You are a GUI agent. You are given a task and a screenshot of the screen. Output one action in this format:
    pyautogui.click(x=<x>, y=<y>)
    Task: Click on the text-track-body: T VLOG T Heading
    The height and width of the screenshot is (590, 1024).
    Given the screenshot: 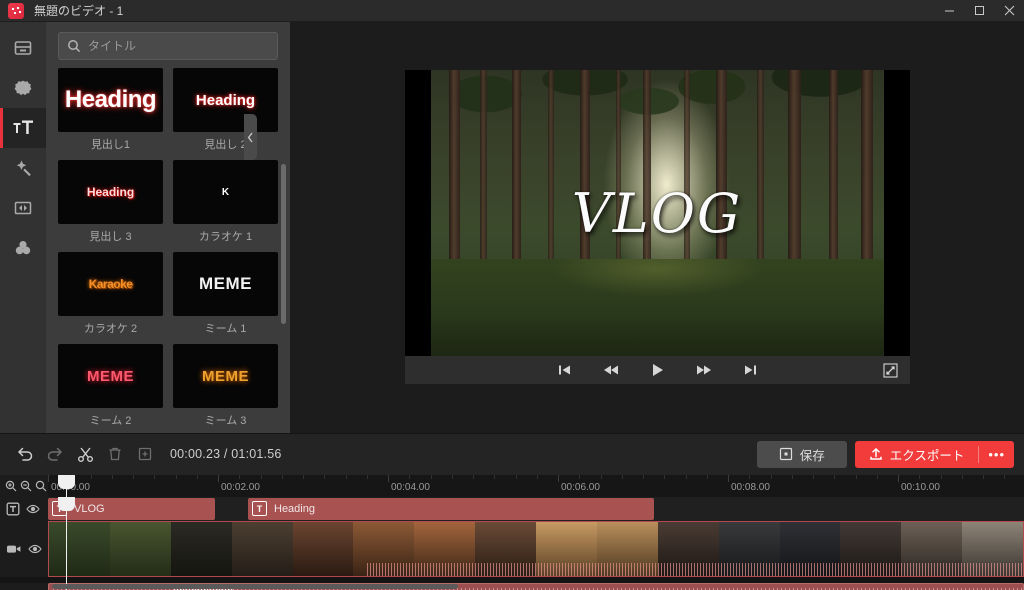 What is the action you would take?
    pyautogui.click(x=536, y=508)
    